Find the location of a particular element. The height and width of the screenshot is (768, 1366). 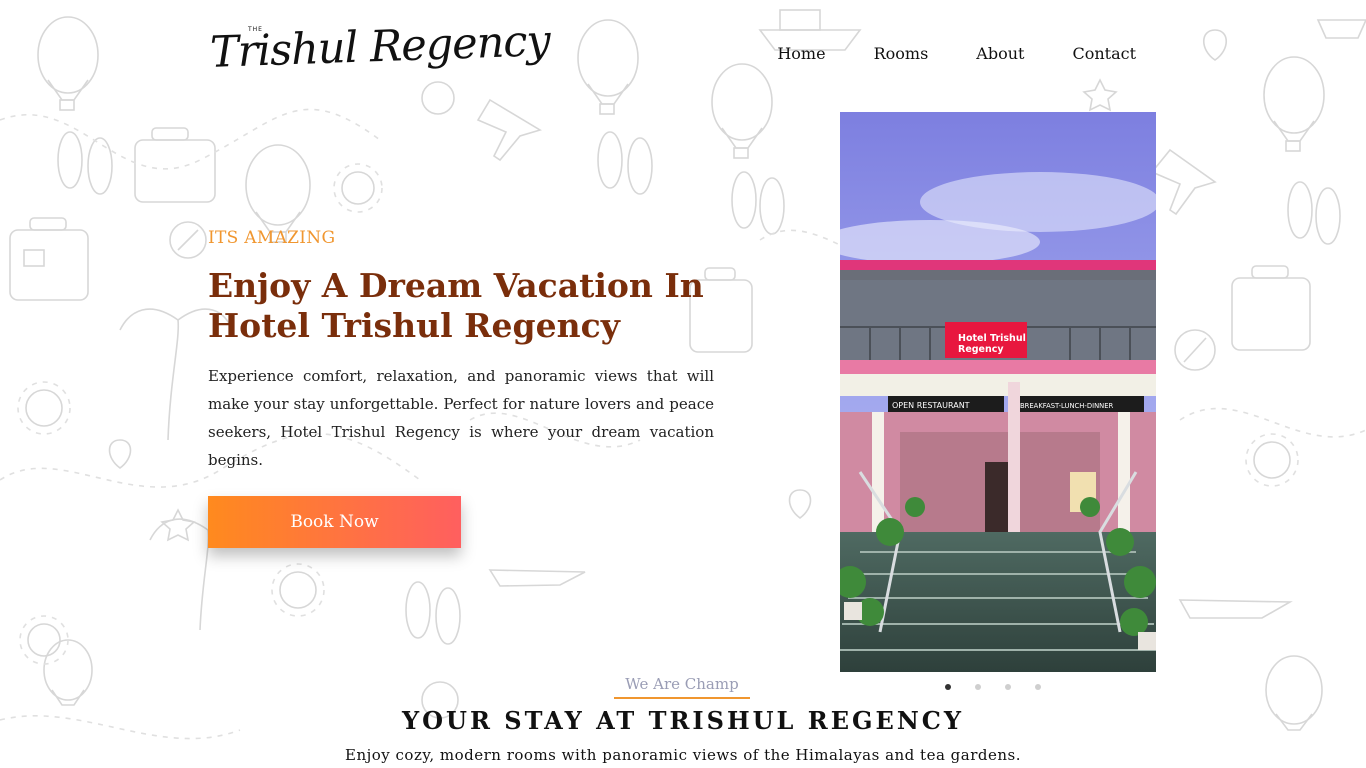

hero-headline-line2: Hotel Trishul Regency is located at coordinates (414, 325).